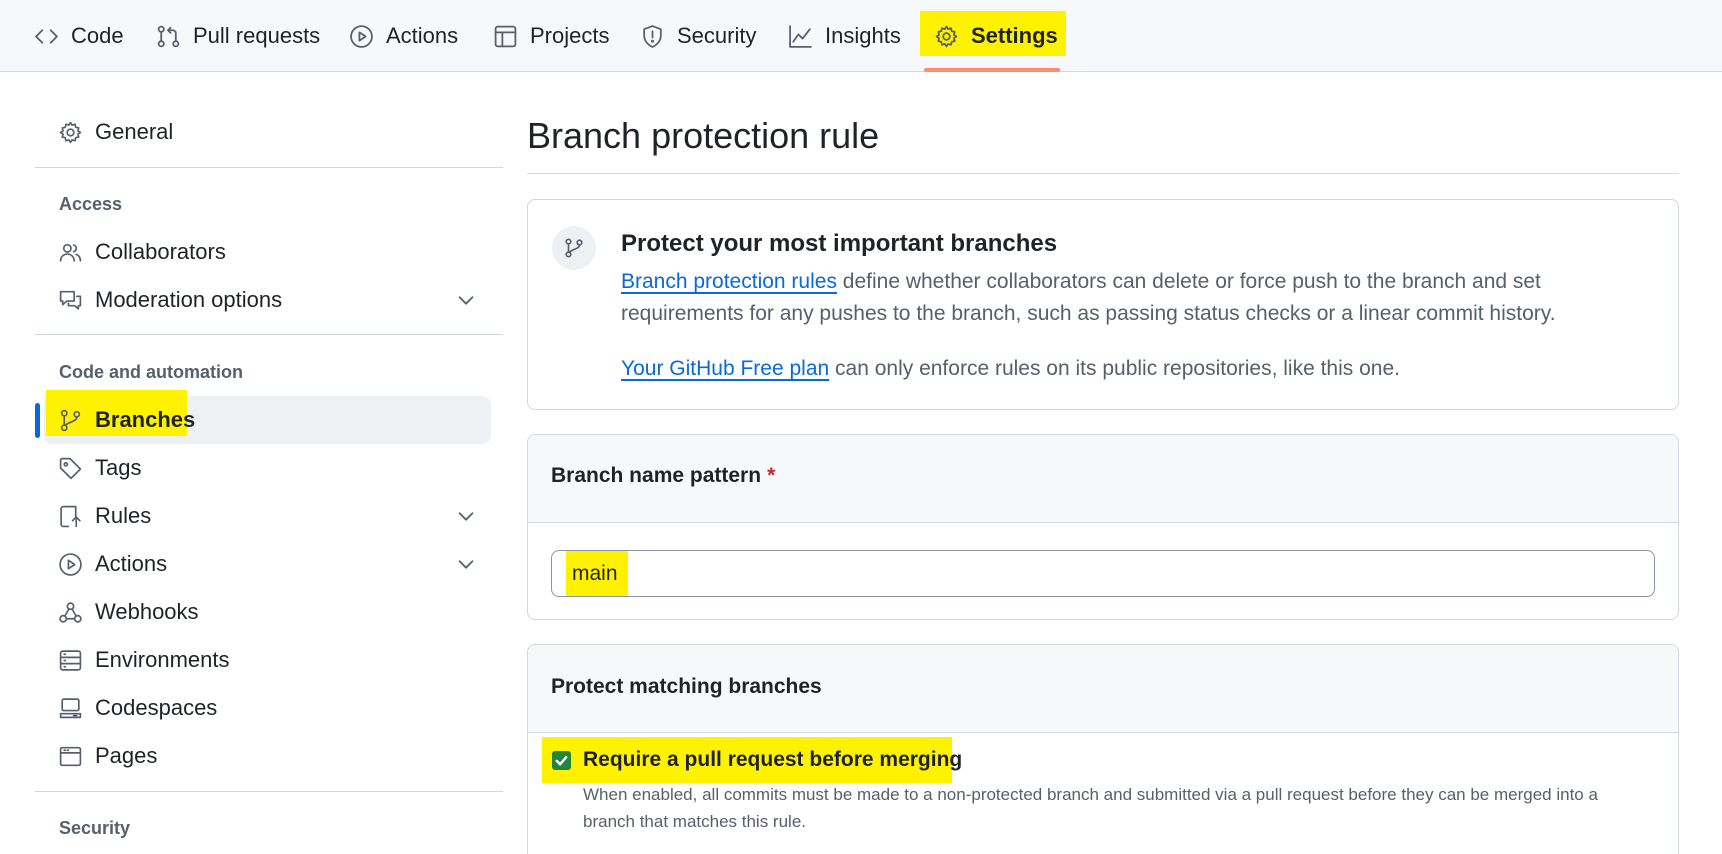 This screenshot has height=854, width=1722. I want to click on sidebar-item-codespaces: Codespaces, so click(137, 708).